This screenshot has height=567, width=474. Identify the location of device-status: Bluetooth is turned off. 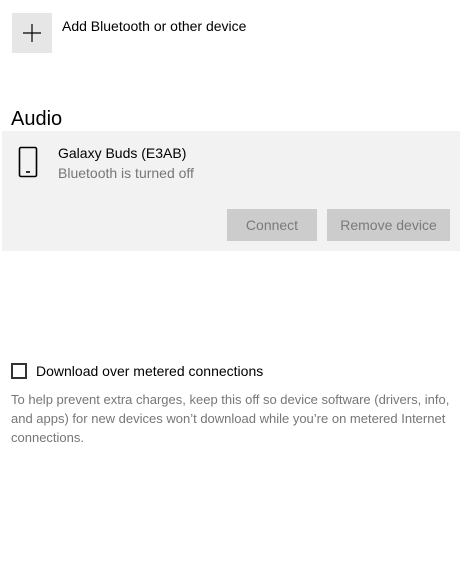
(126, 173).